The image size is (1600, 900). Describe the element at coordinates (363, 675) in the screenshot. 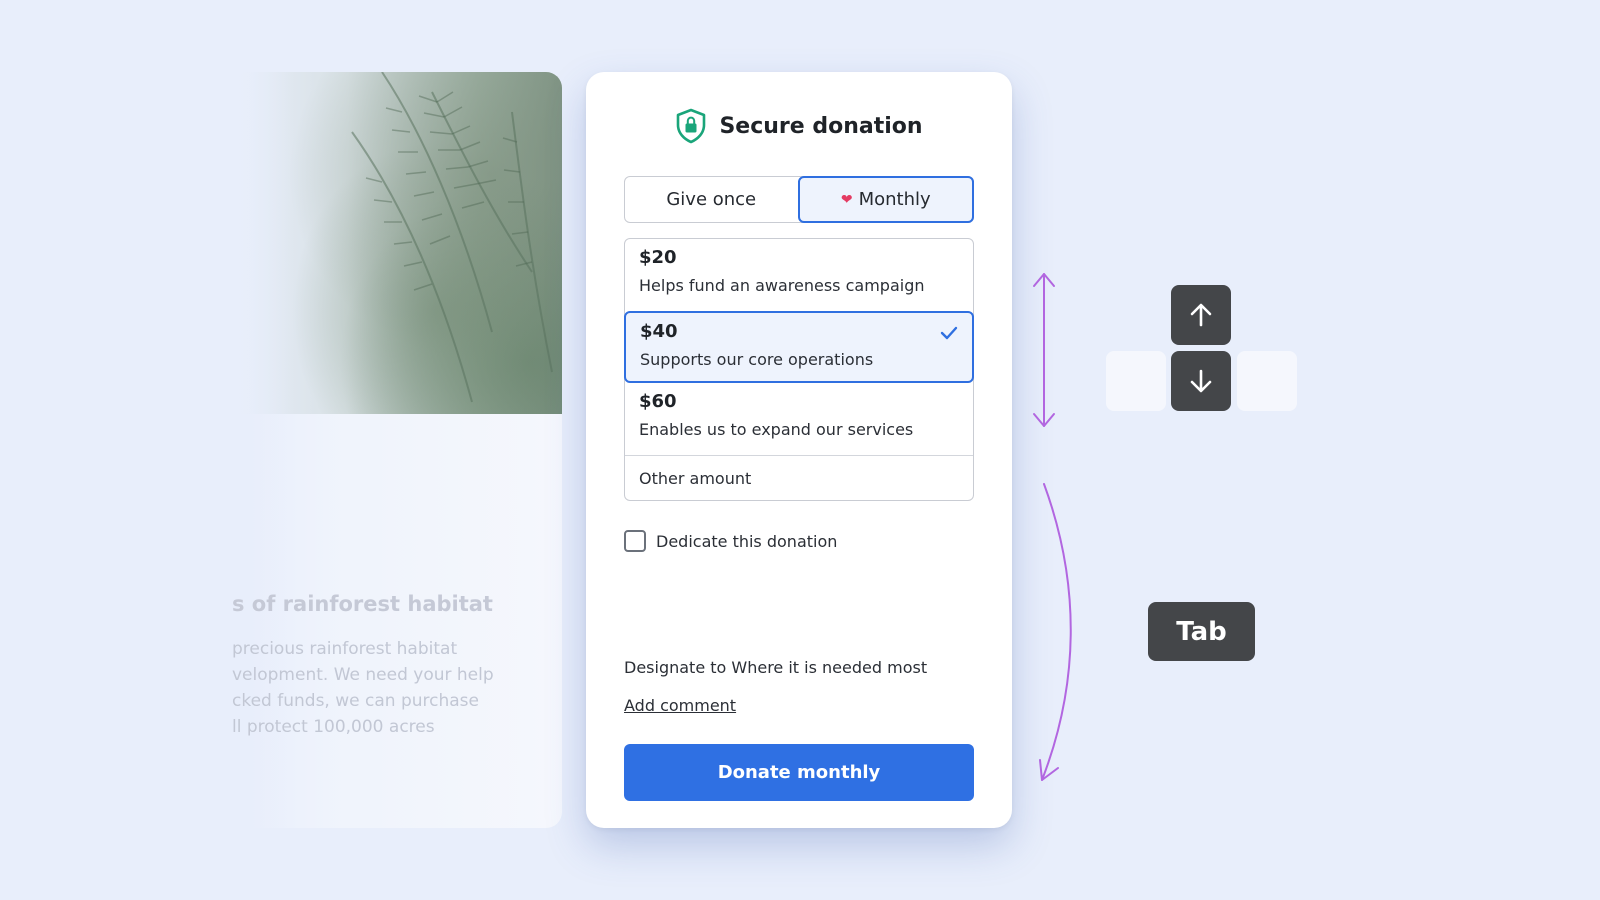

I see `background-body-line: velopment. We need your help` at that location.